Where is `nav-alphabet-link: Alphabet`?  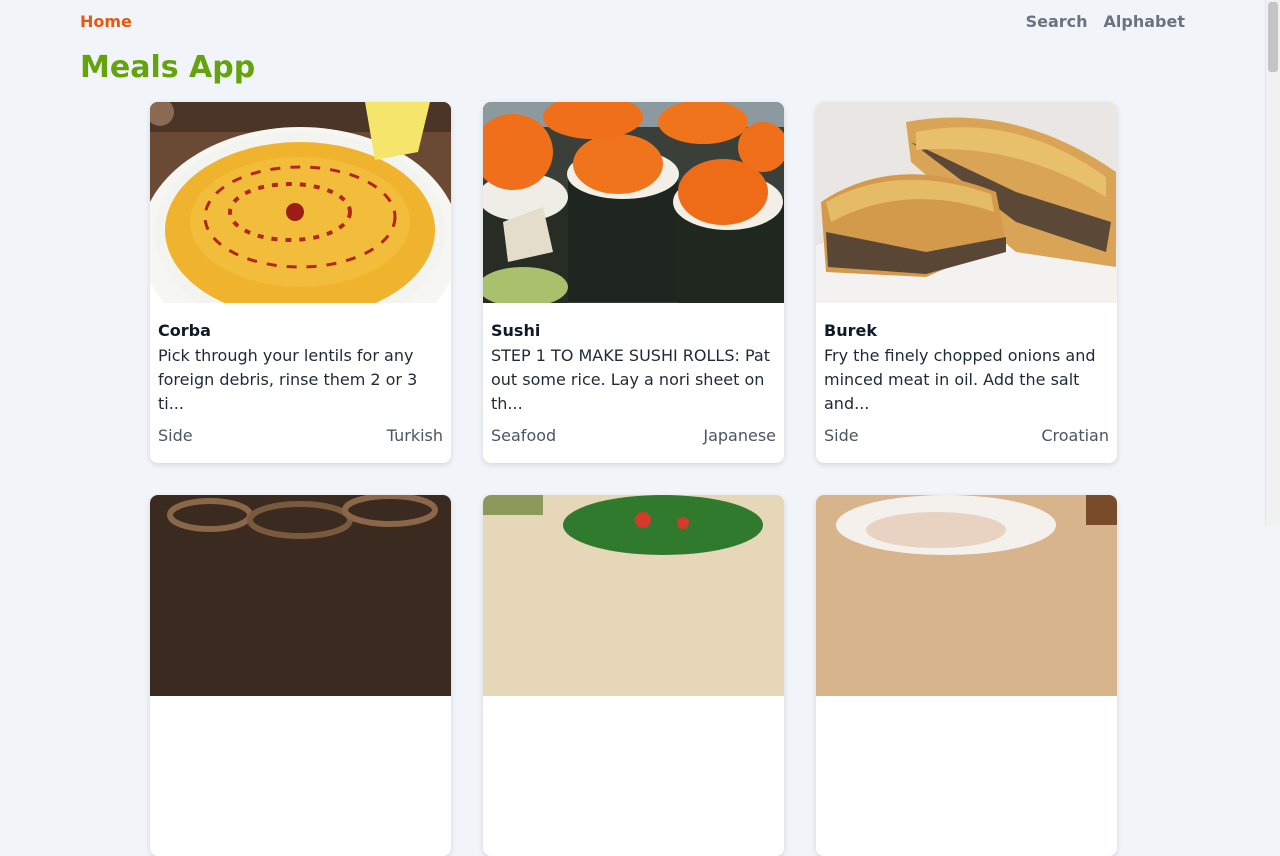 nav-alphabet-link: Alphabet is located at coordinates (1144, 21).